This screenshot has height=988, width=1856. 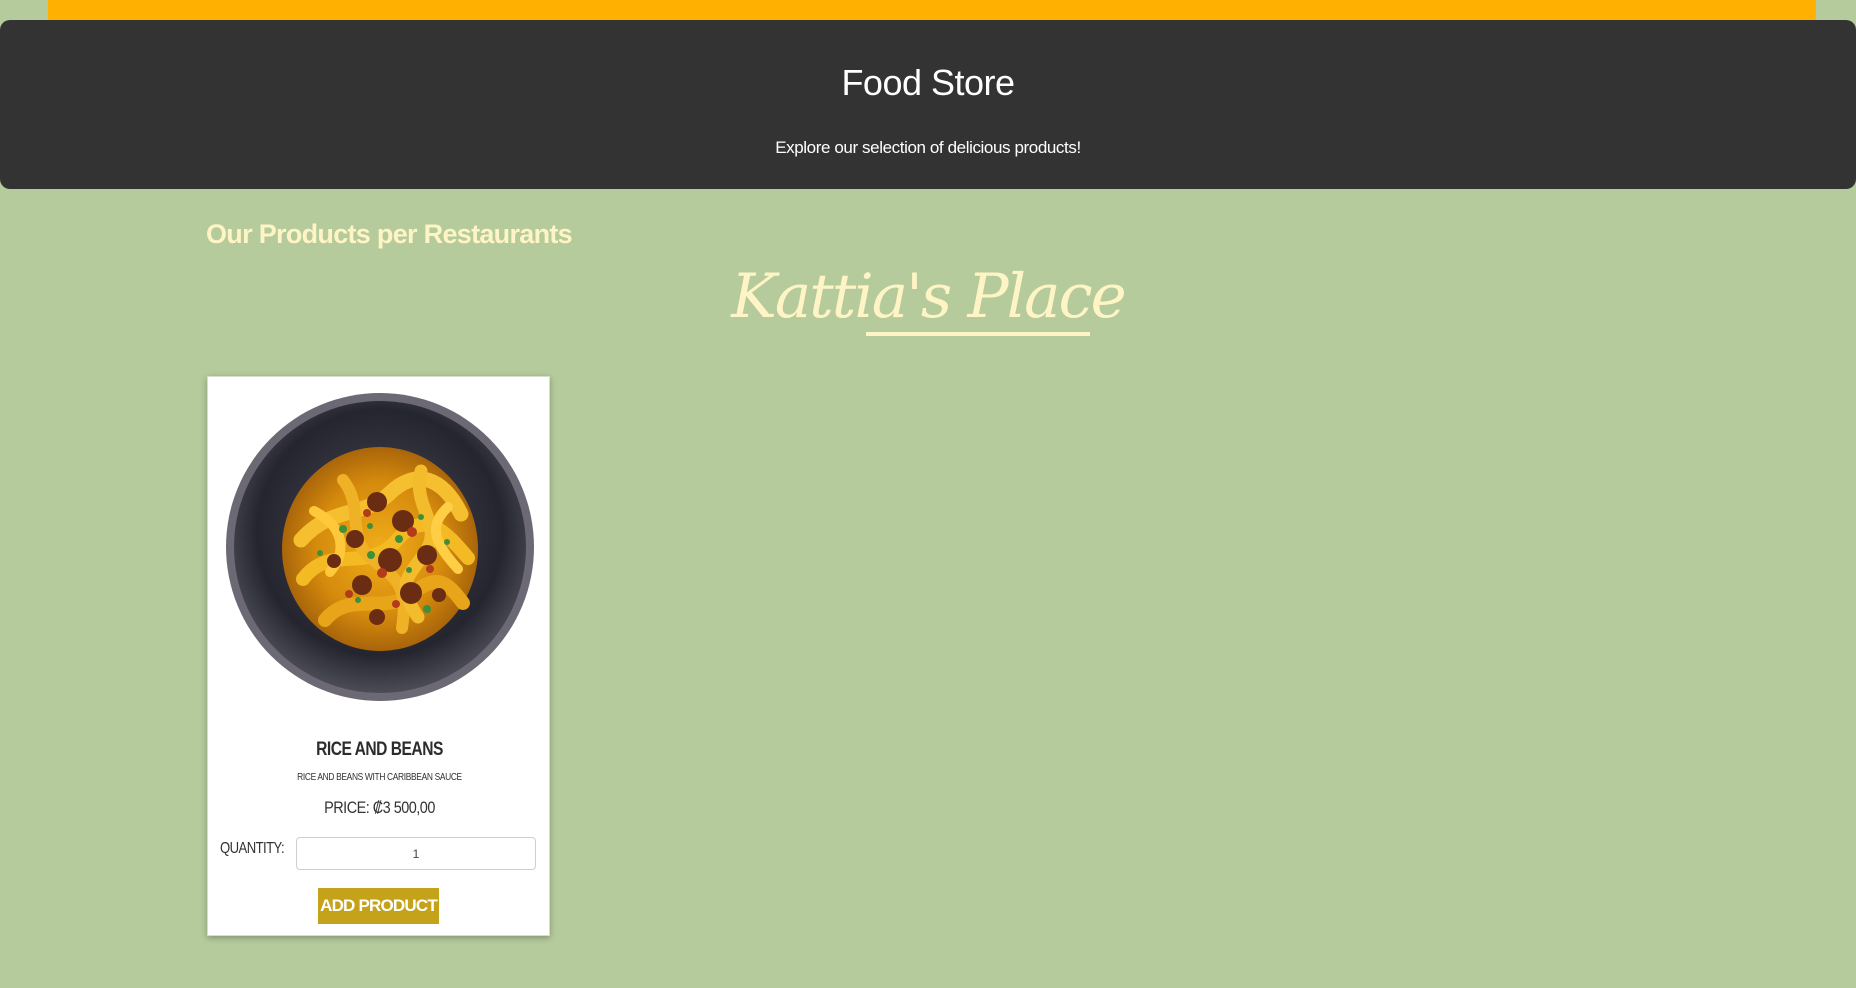 I want to click on restaurant-name-underline, so click(x=978, y=334).